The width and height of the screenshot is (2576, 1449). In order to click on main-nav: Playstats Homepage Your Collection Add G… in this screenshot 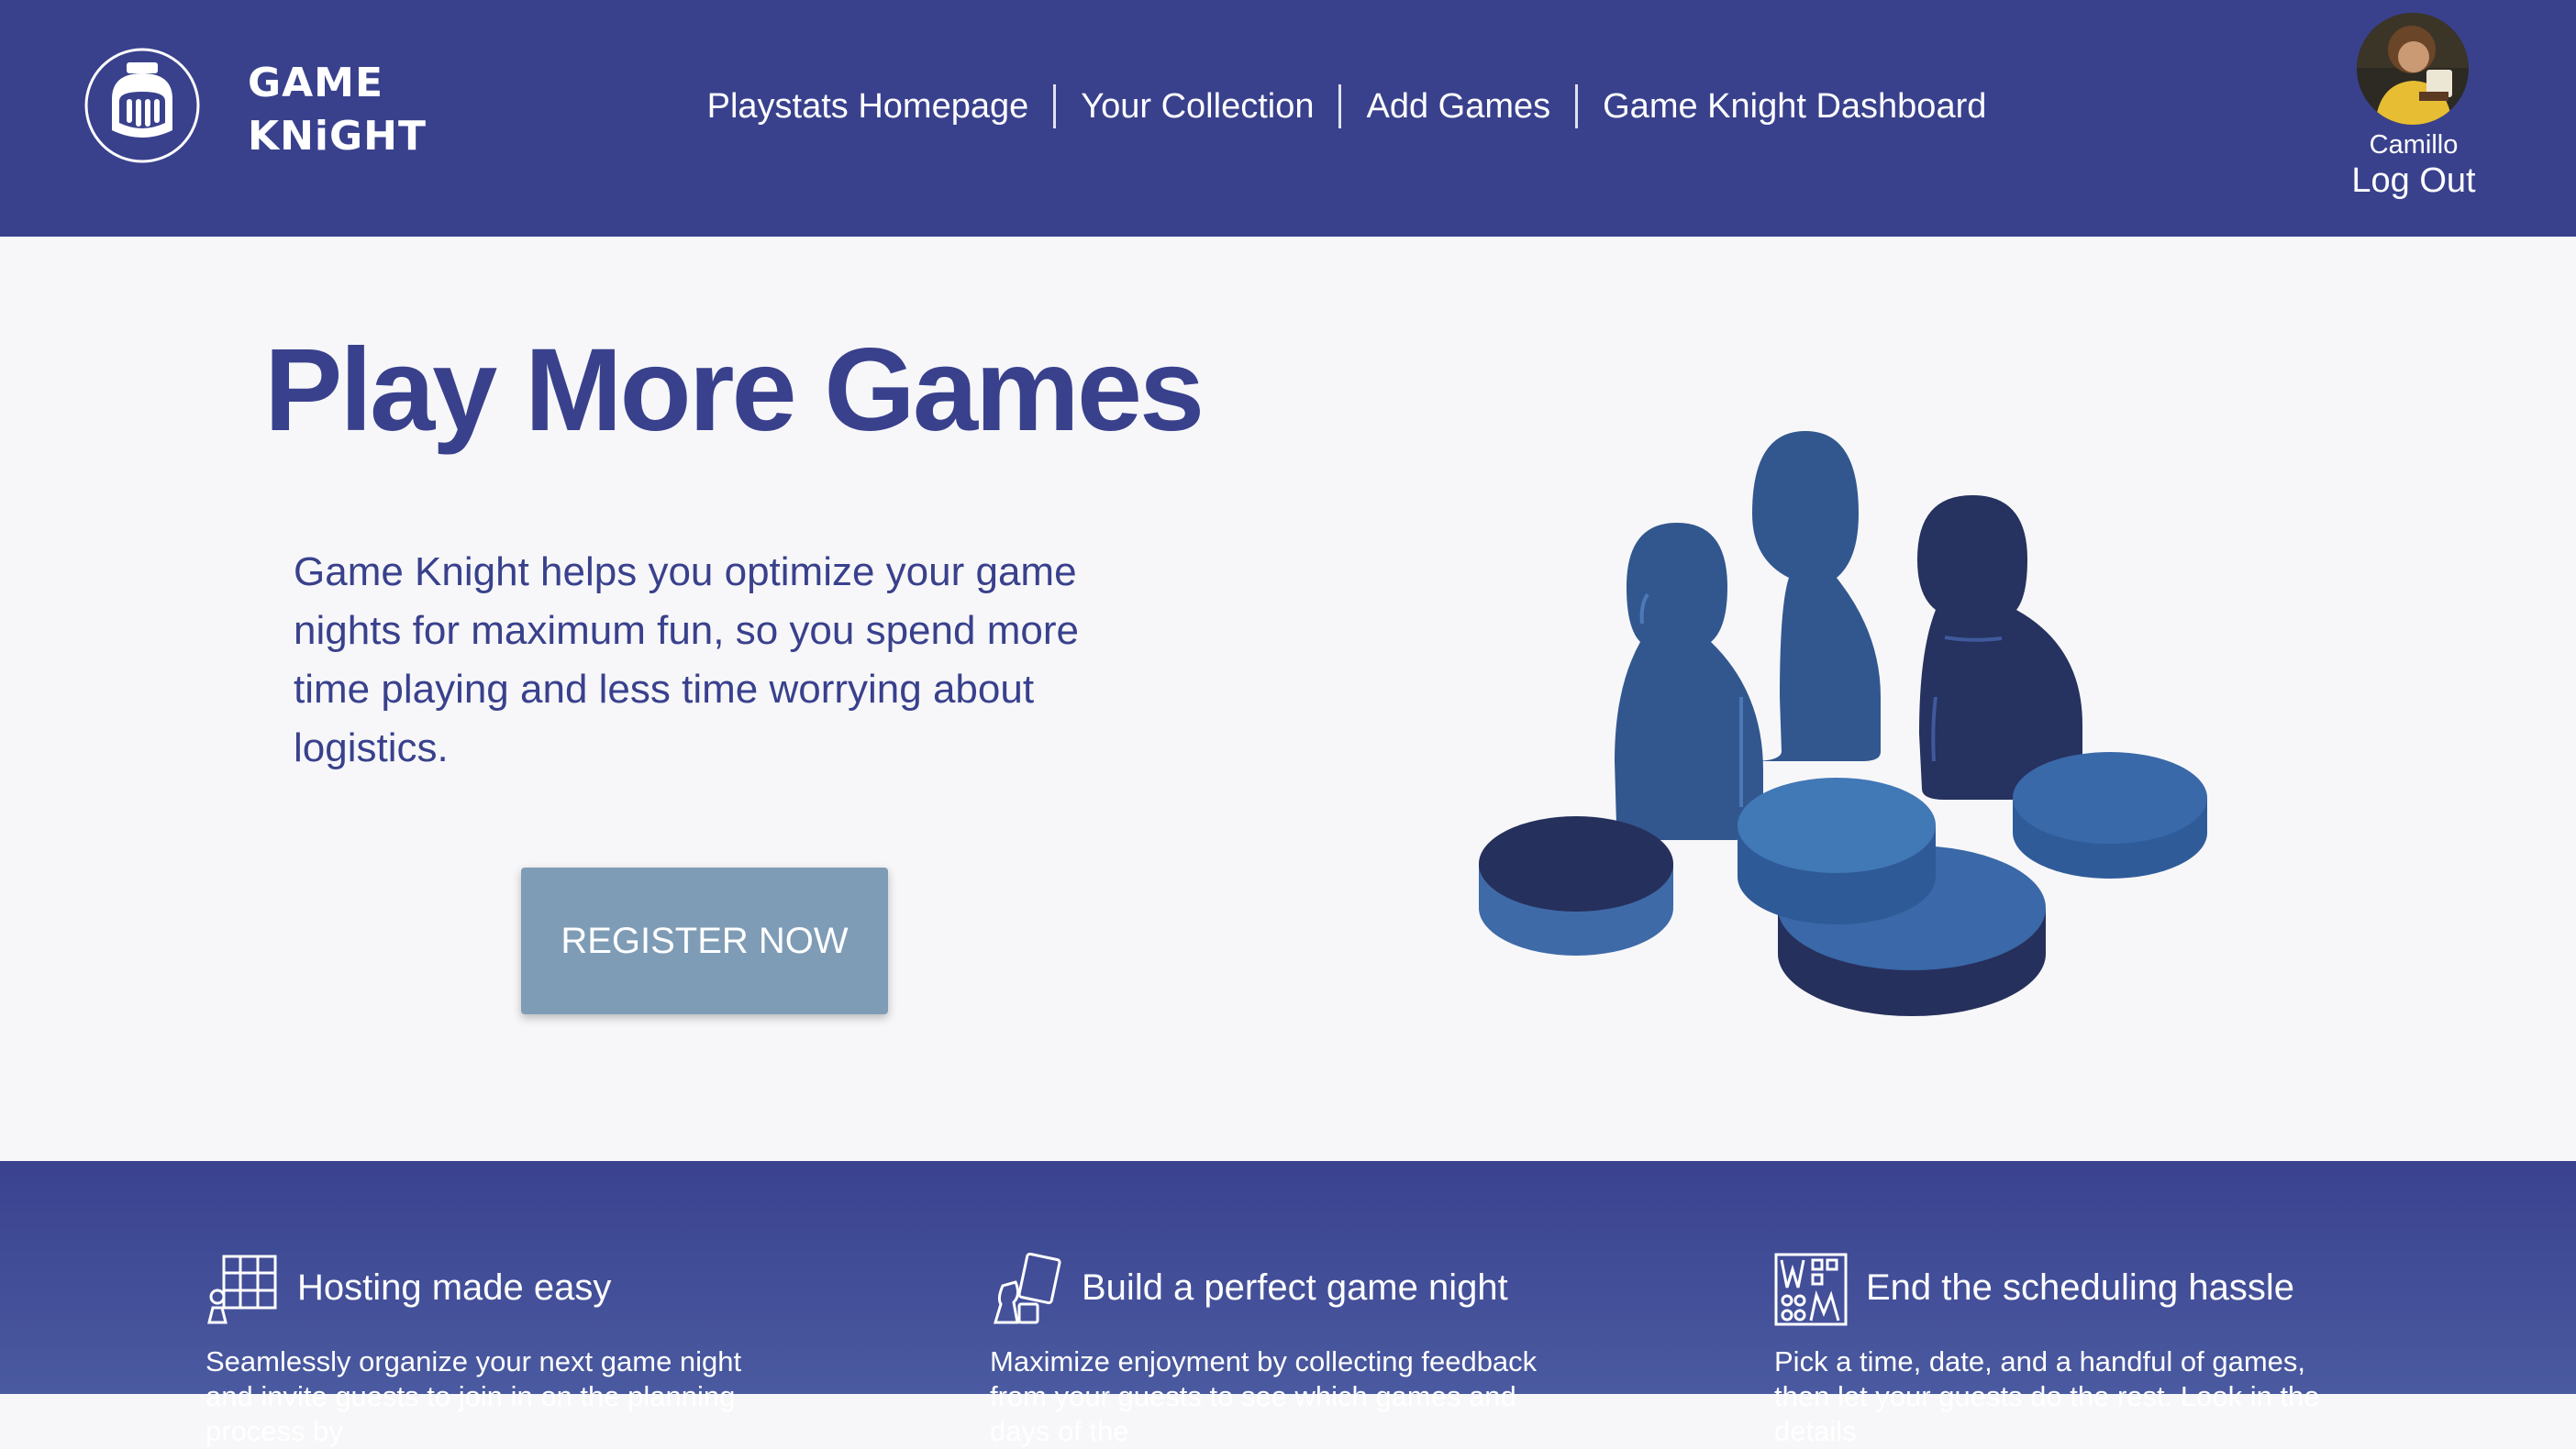, I will do `click(1288, 106)`.